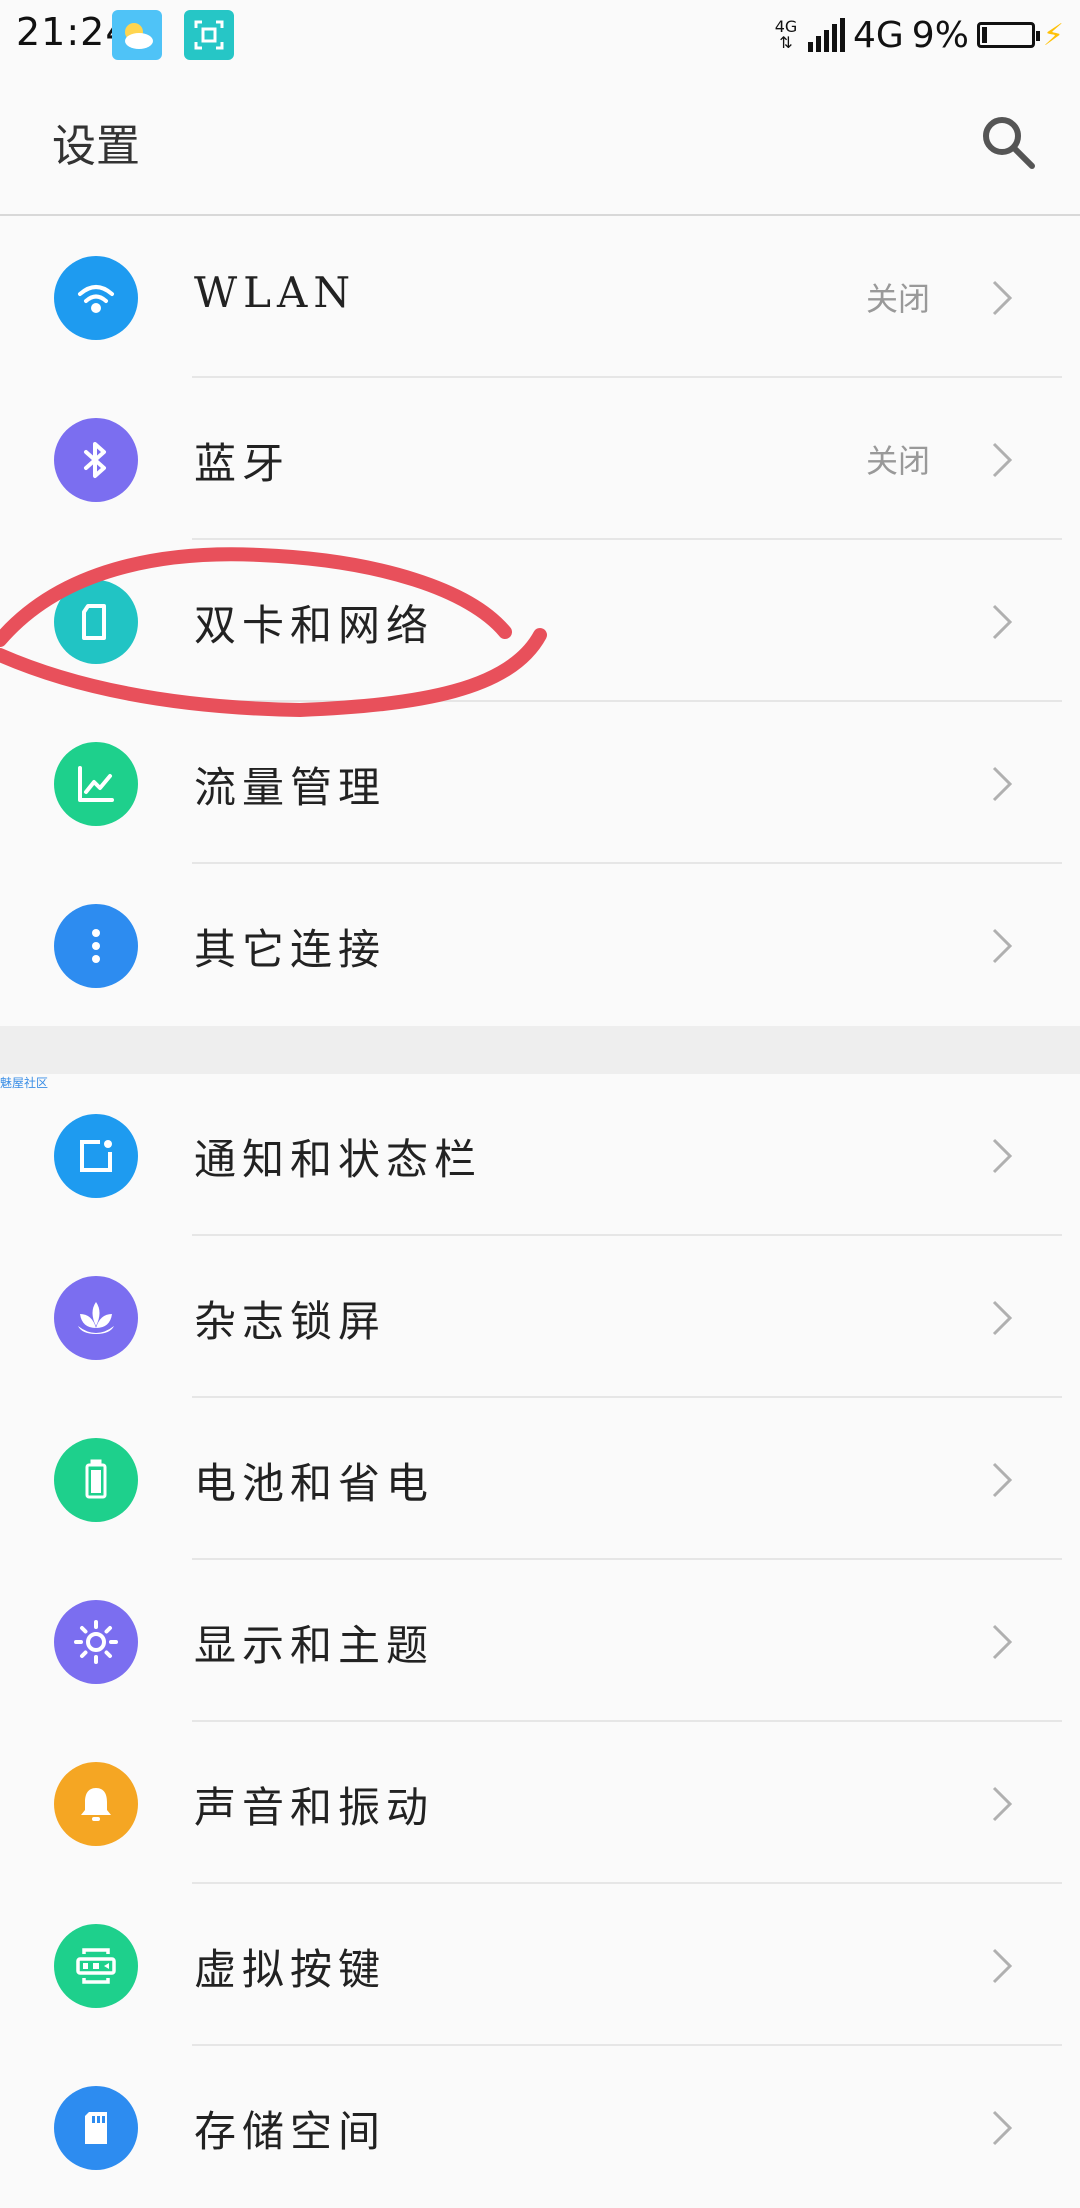  Describe the element at coordinates (1053, 35) in the screenshot. I see `charging-icon: ⚡` at that location.